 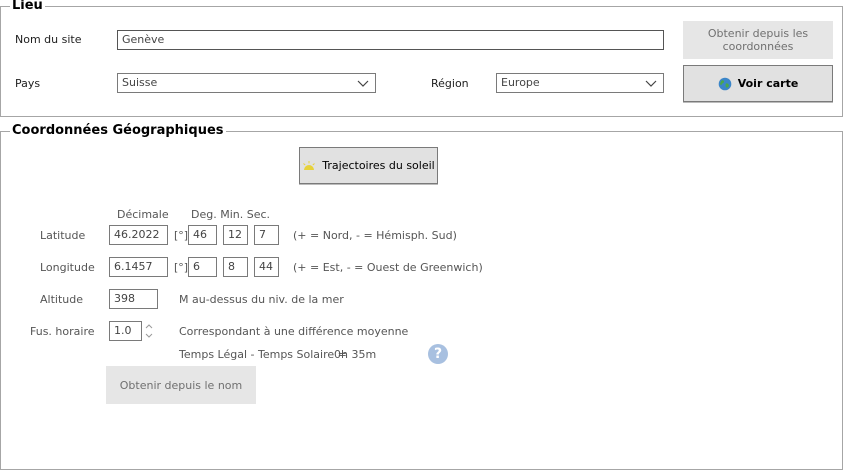 What do you see at coordinates (758, 40) in the screenshot?
I see `obtain-from-coordinates-button: Obtenir depuis les coordonnées` at bounding box center [758, 40].